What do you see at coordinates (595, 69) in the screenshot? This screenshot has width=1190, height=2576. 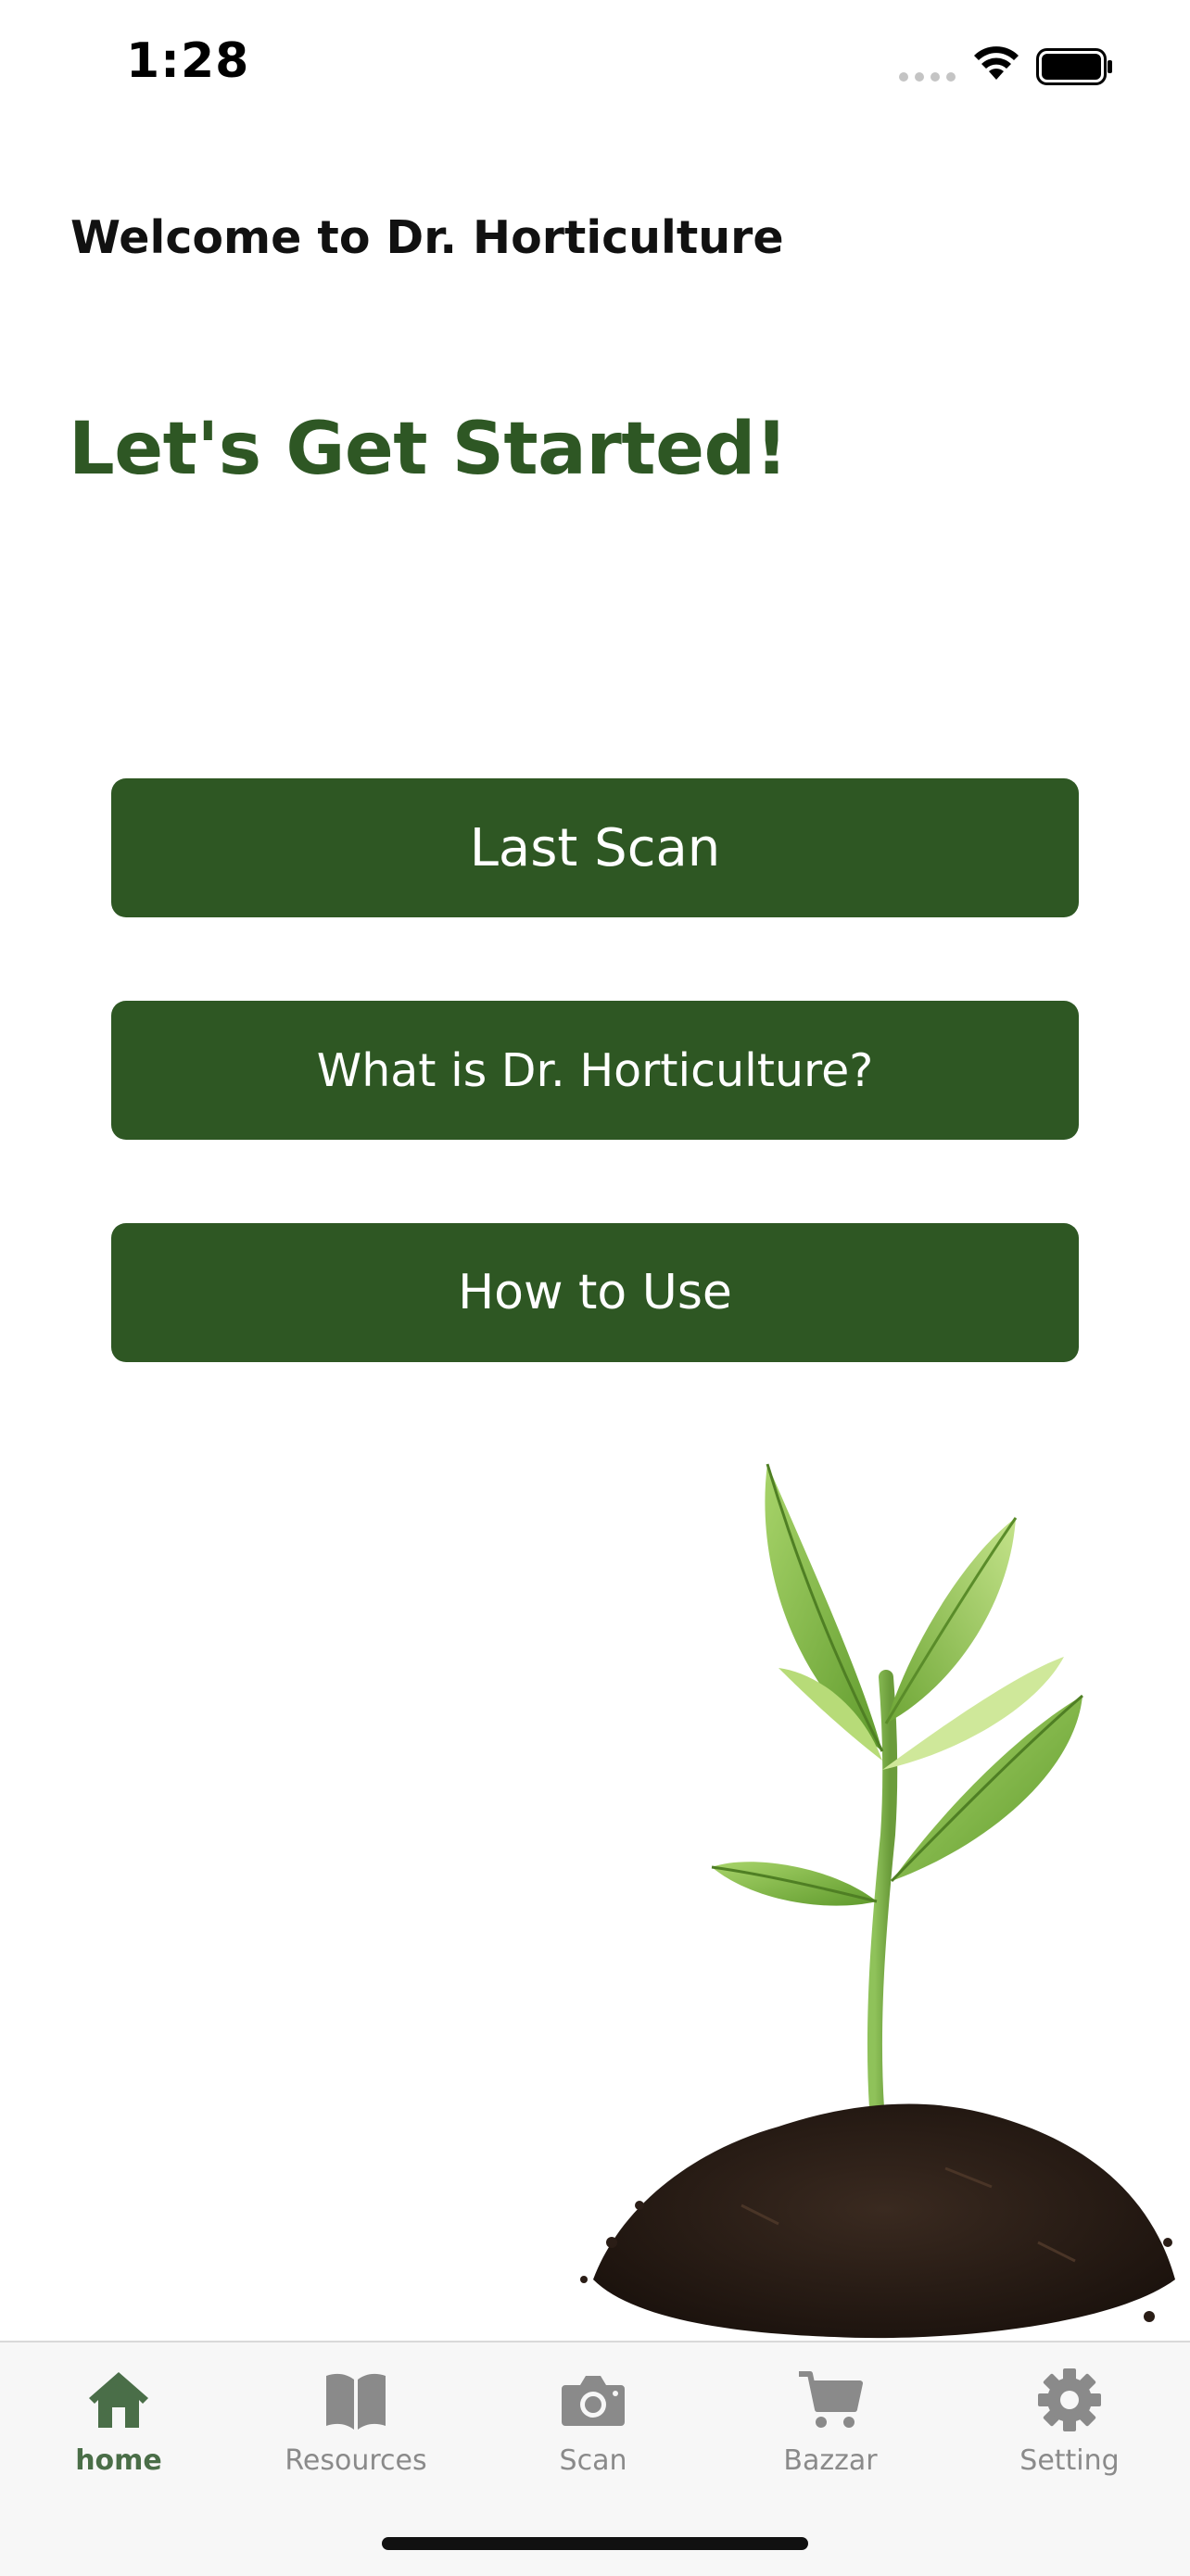 I see `status-bar: 1:28` at bounding box center [595, 69].